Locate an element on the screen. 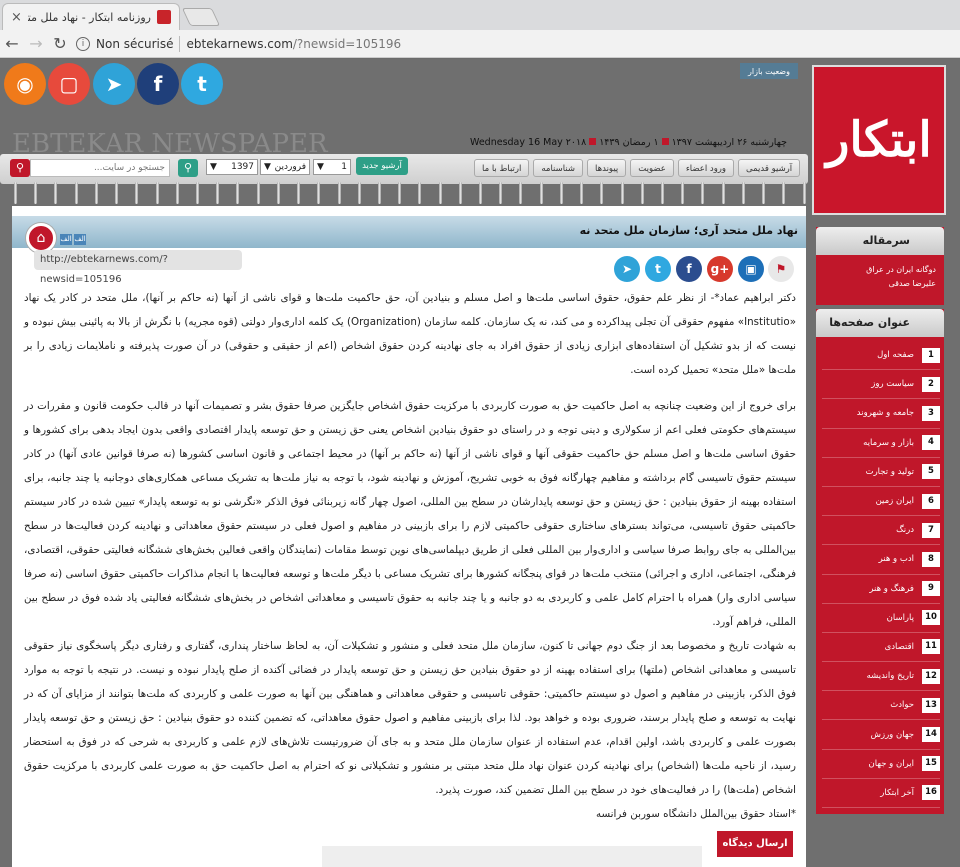  page-label: فرهنگ و هنر is located at coordinates (891, 588).